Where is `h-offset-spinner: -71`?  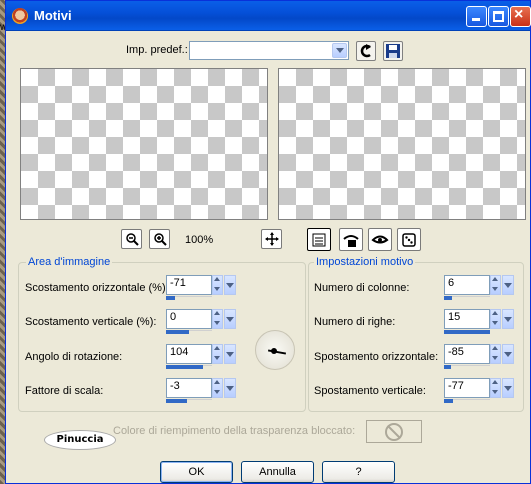
h-offset-spinner: -71 is located at coordinates (201, 288).